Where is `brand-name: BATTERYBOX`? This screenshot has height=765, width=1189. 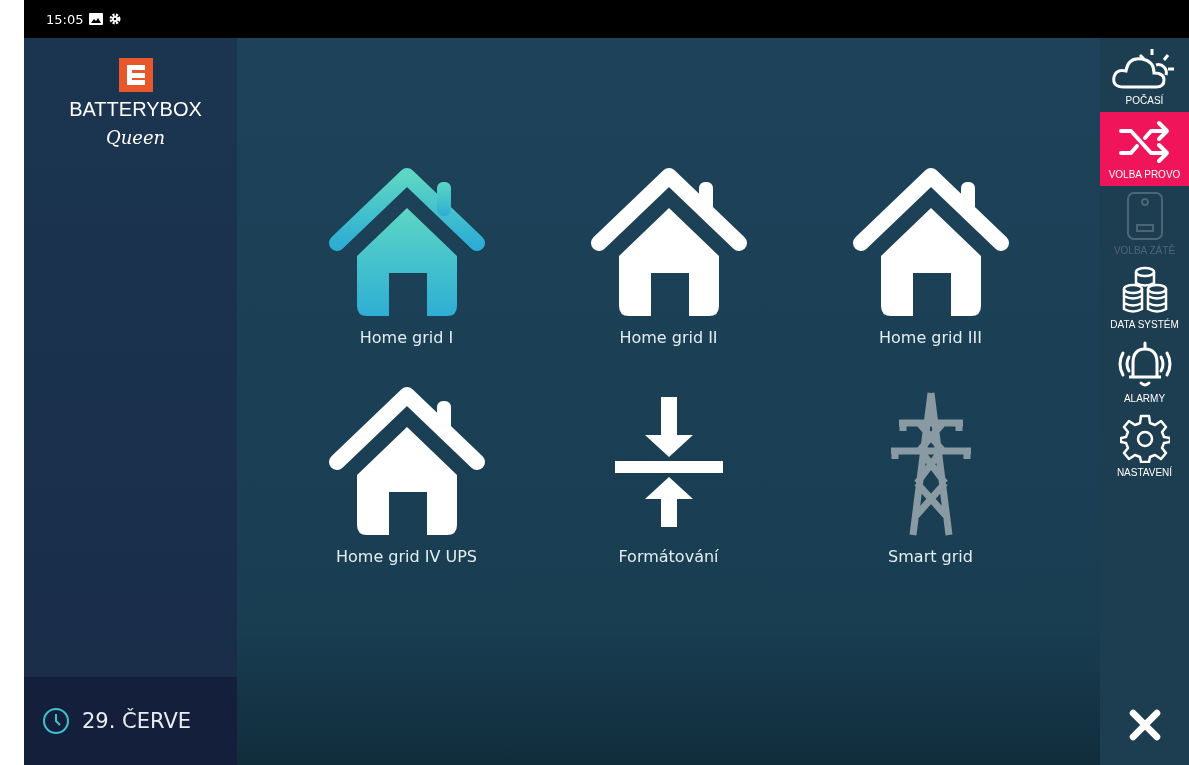
brand-name: BATTERYBOX is located at coordinates (135, 109).